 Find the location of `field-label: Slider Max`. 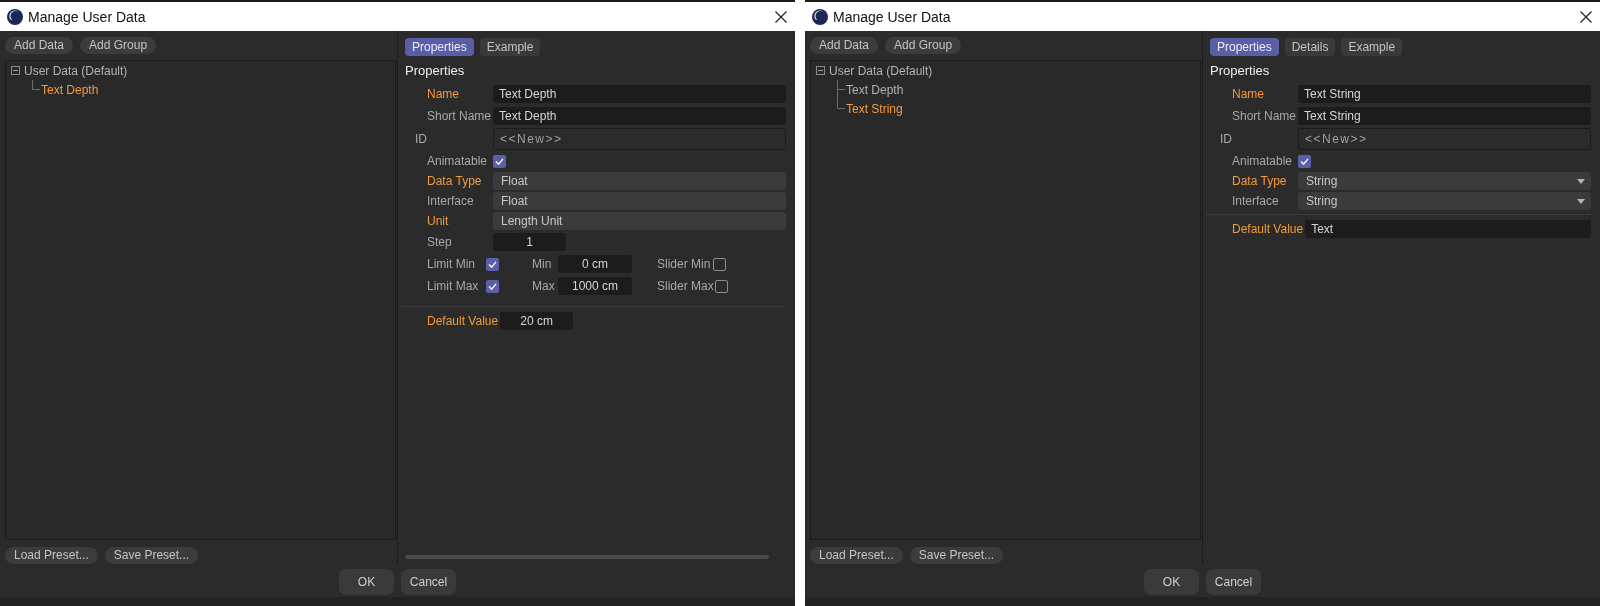

field-label: Slider Max is located at coordinates (686, 286).